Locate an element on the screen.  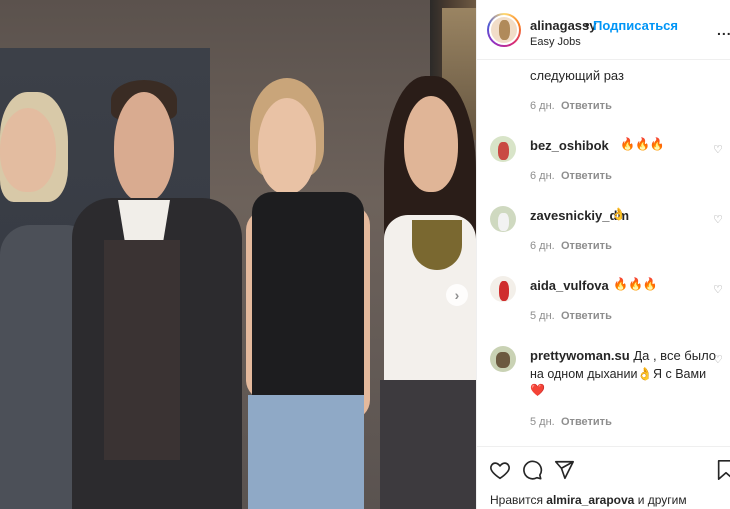
author-avatar is located at coordinates (504, 30).